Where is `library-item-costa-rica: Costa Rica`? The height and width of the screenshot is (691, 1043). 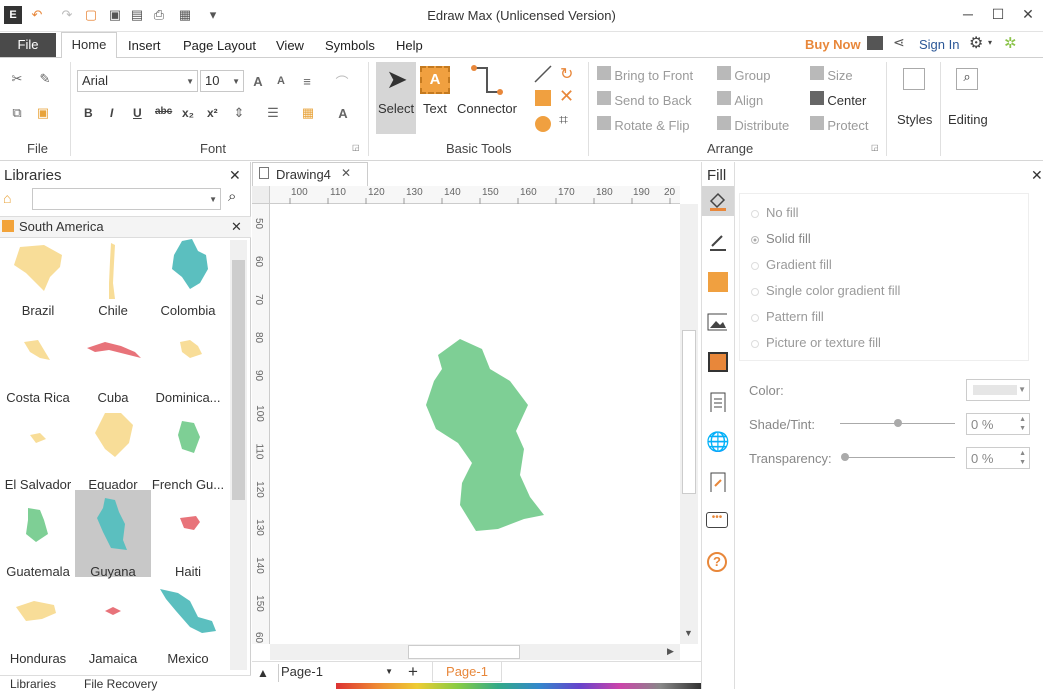
library-item-costa-rica: Costa Rica is located at coordinates (38, 373).